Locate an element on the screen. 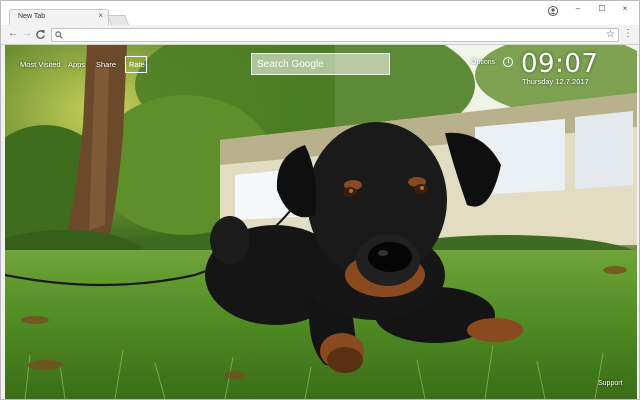  reload-icon is located at coordinates (40, 34).